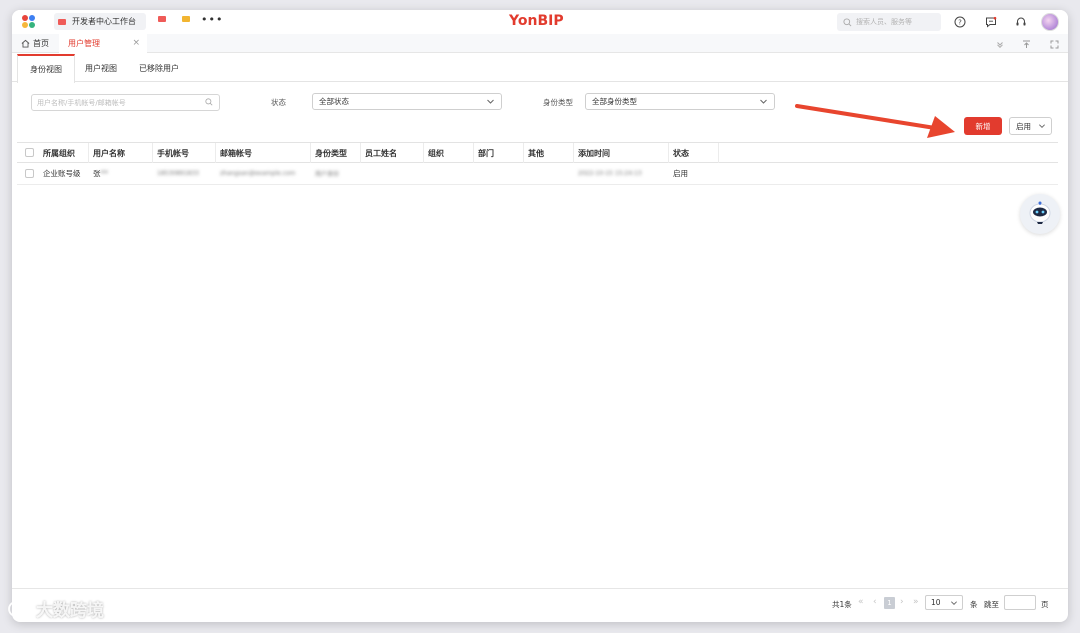 The width and height of the screenshot is (1080, 633). Describe the element at coordinates (407, 101) in the screenshot. I see `status-select: 全部状态` at that location.